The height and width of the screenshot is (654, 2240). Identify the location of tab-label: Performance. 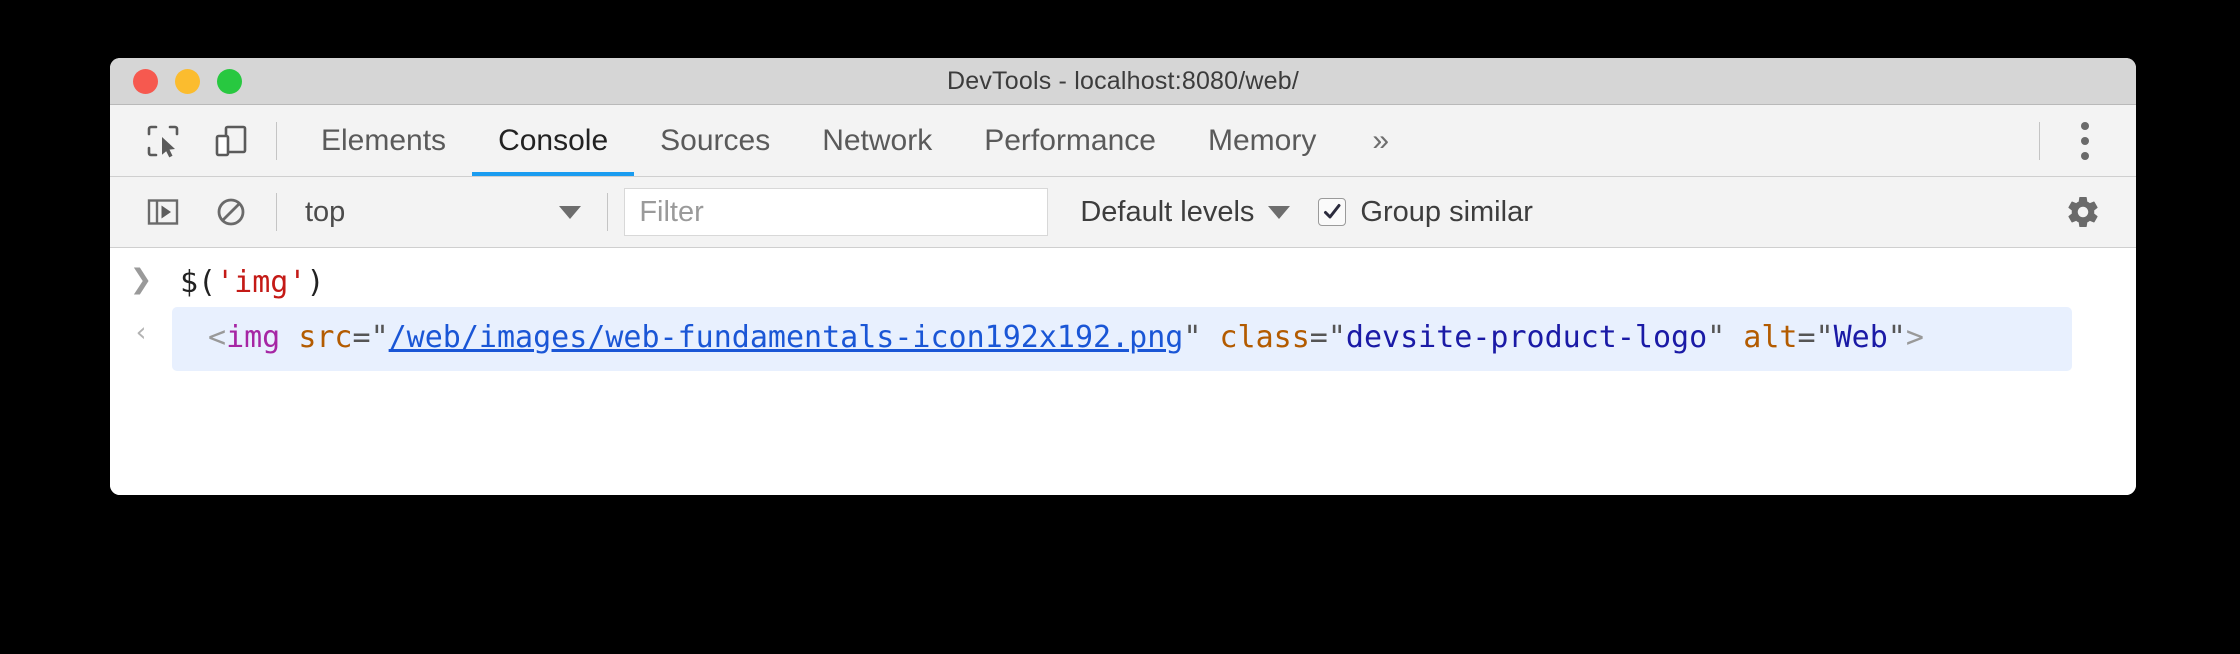
(1070, 140).